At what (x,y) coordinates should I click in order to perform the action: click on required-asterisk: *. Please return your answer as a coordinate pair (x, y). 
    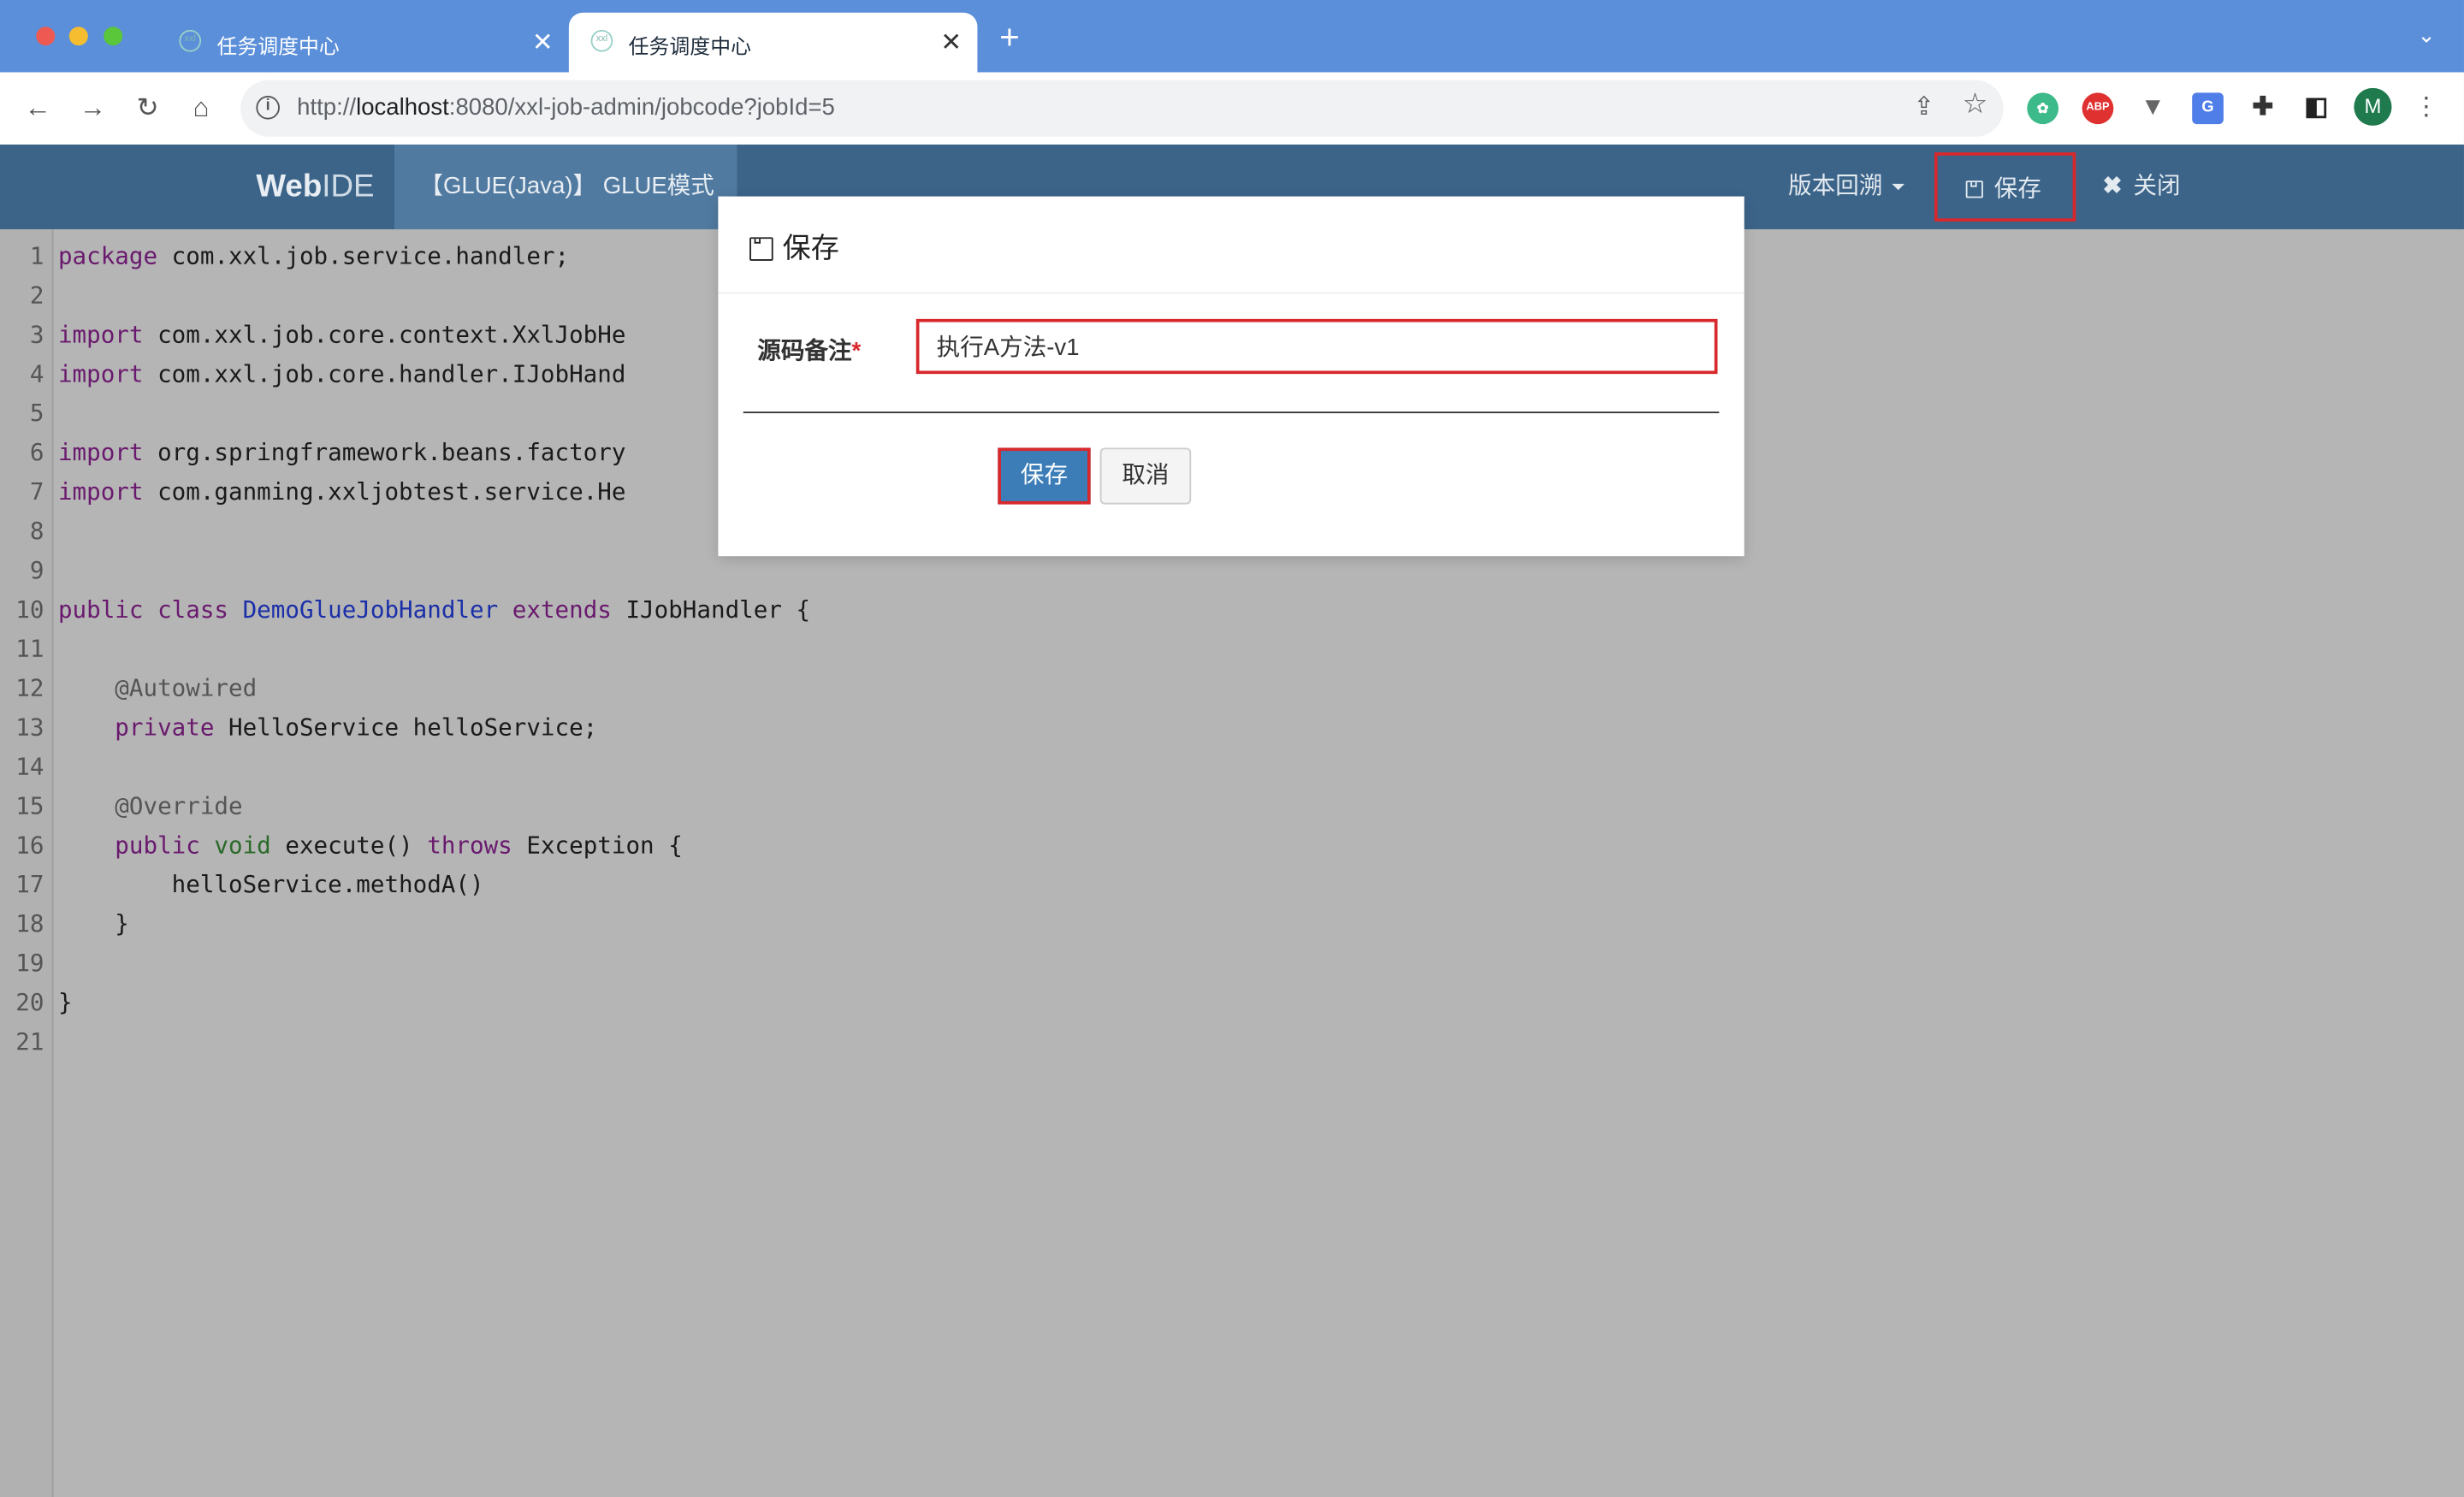
    Looking at the image, I should click on (856, 351).